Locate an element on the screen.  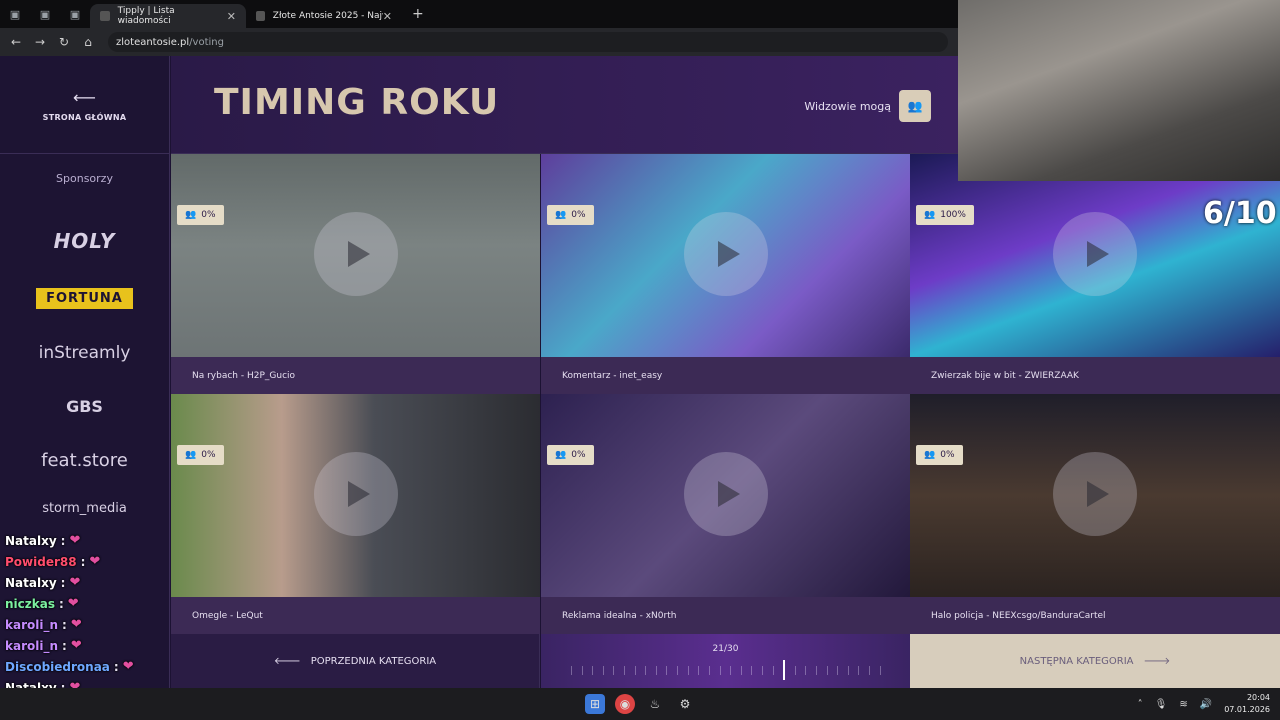
chrome-icon: ◉ is located at coordinates (625, 704).